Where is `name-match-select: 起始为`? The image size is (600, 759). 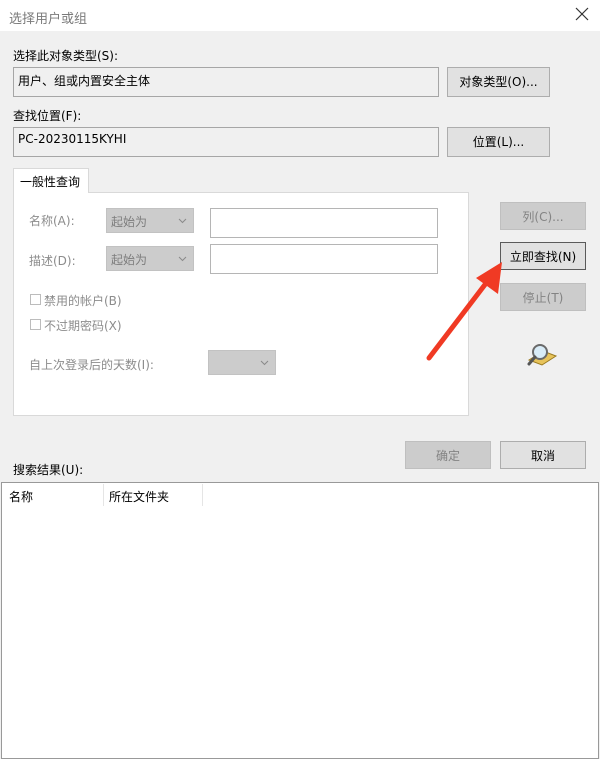 name-match-select: 起始为 is located at coordinates (150, 220).